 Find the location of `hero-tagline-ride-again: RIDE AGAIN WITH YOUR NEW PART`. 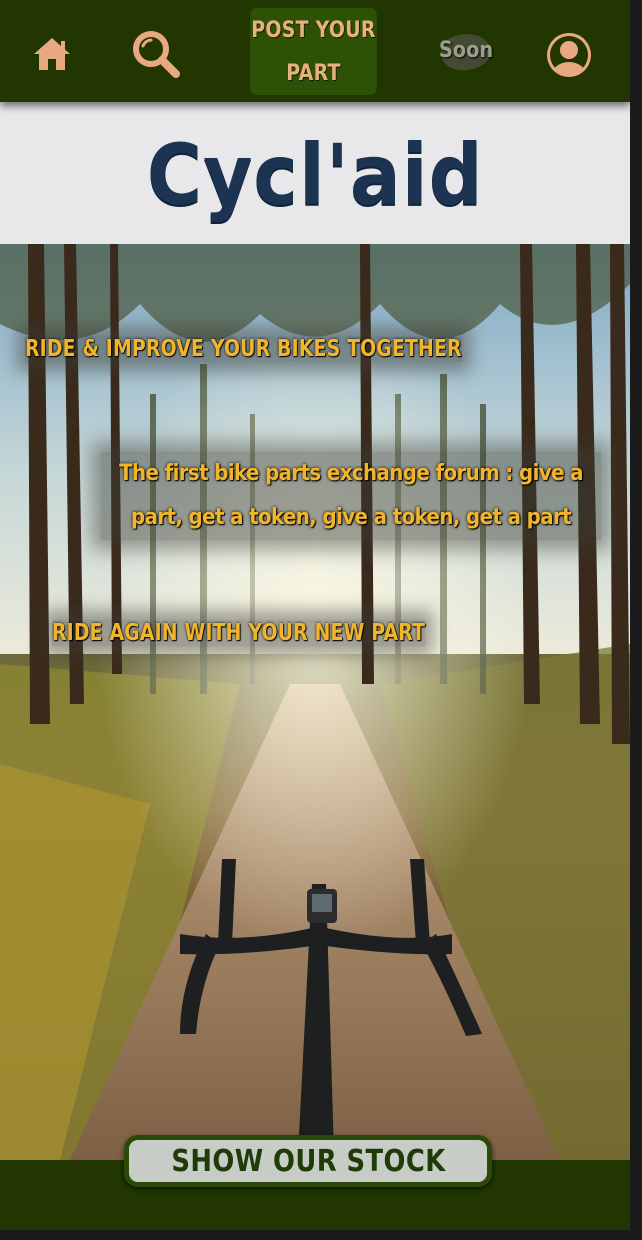

hero-tagline-ride-again: RIDE AGAIN WITH YOUR NEW PART is located at coordinates (239, 633).